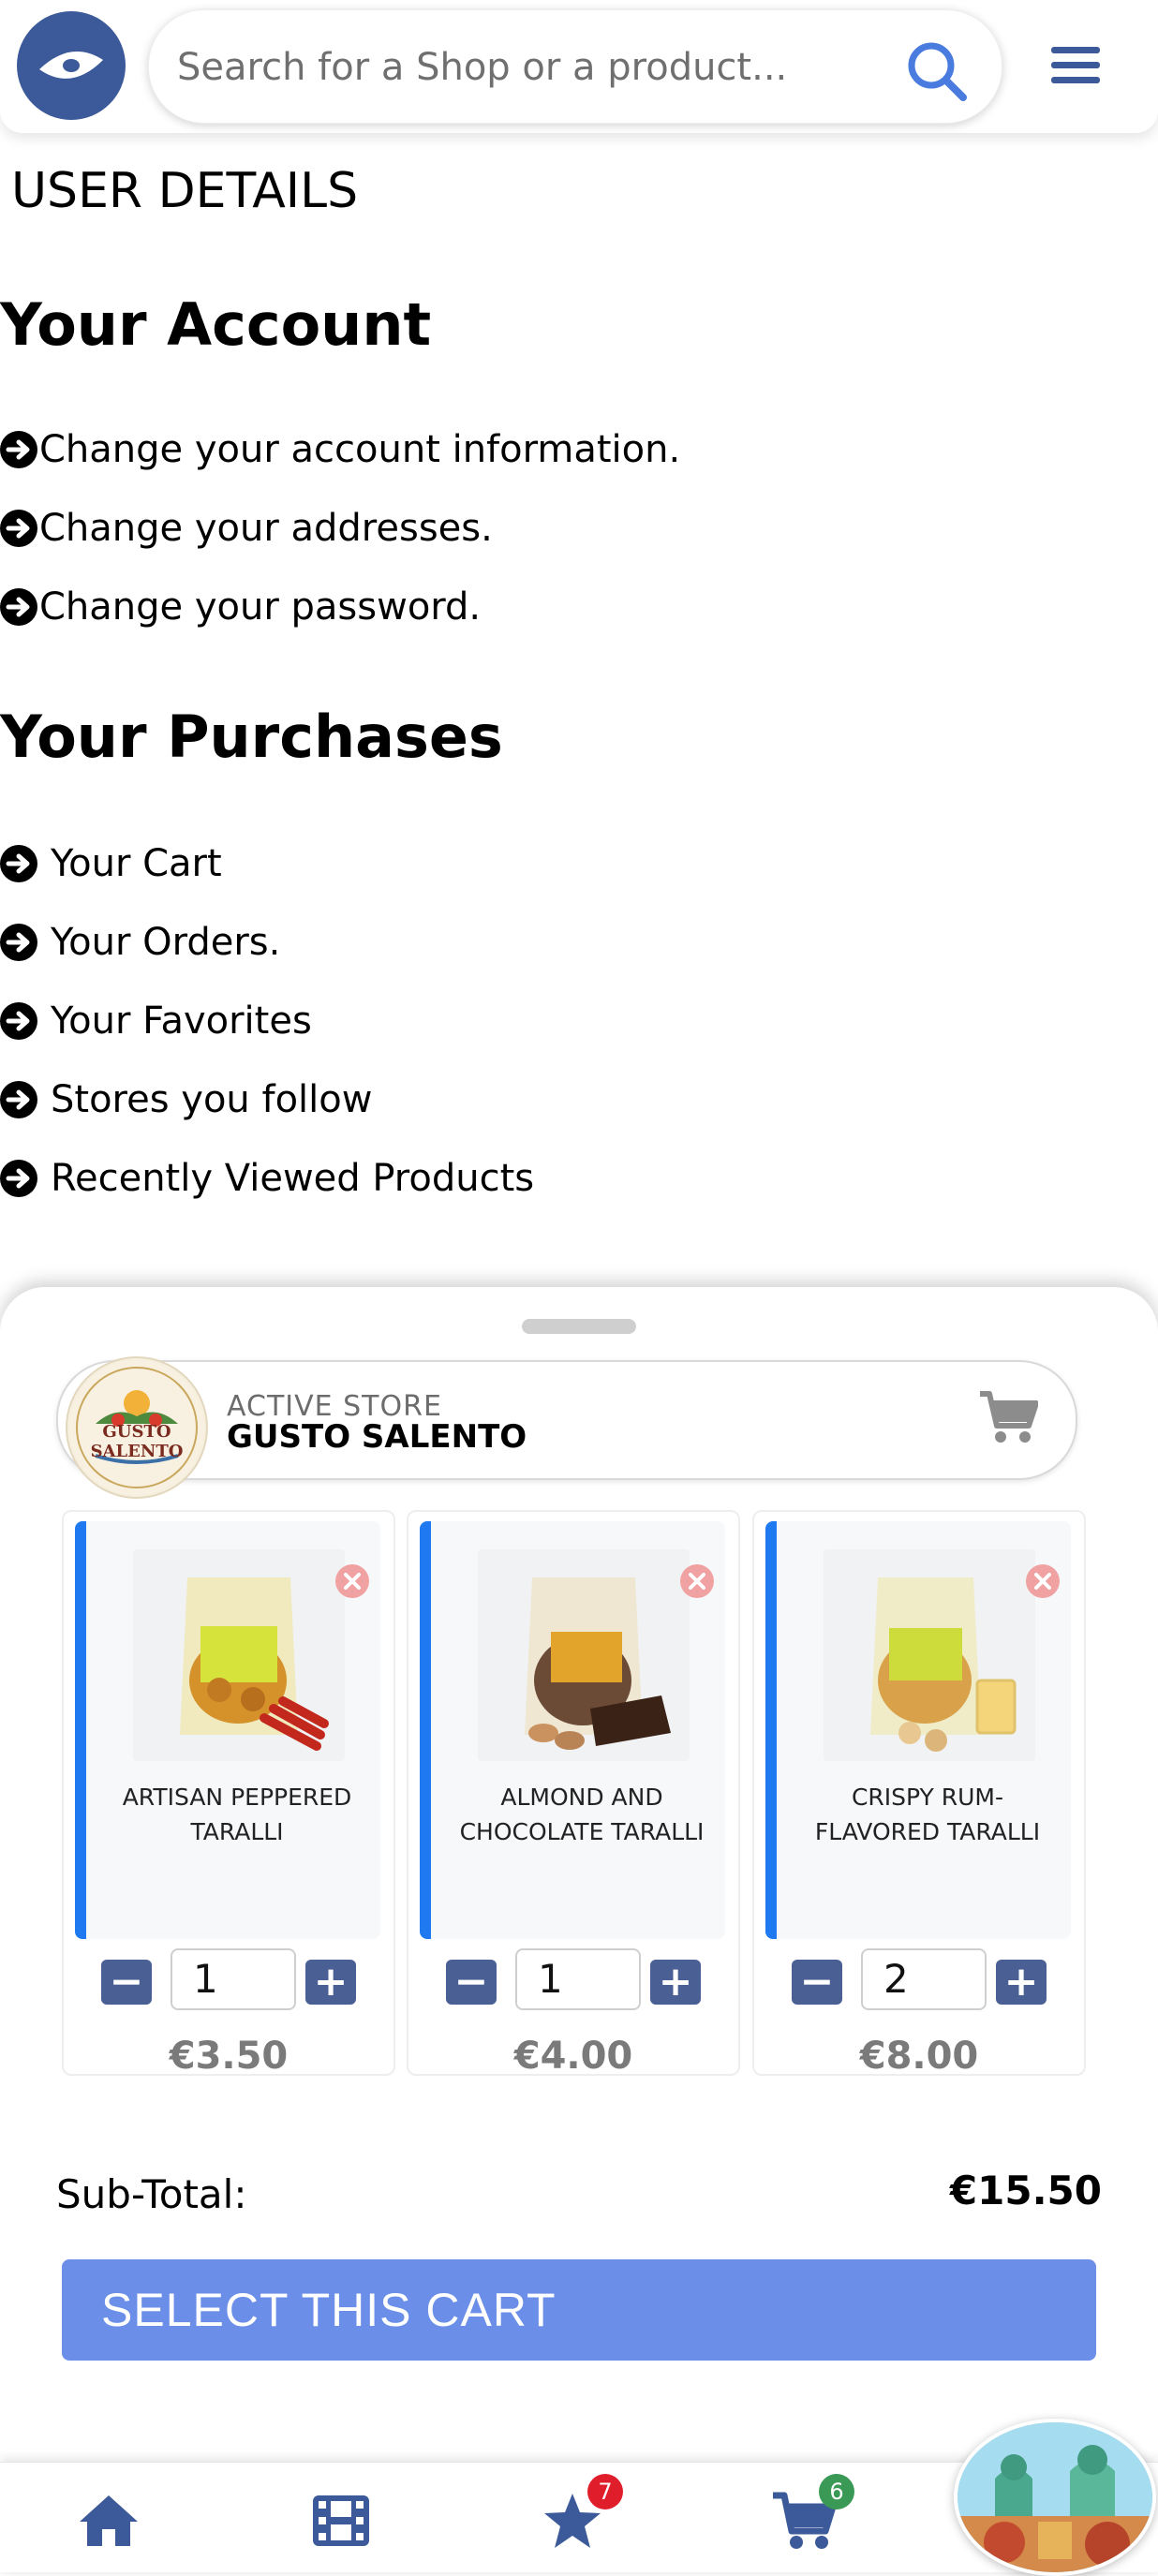  I want to click on active-store-bar: GUSTO SALENTO ACTIVE STORE GUSTO SALENTO, so click(566, 1428).